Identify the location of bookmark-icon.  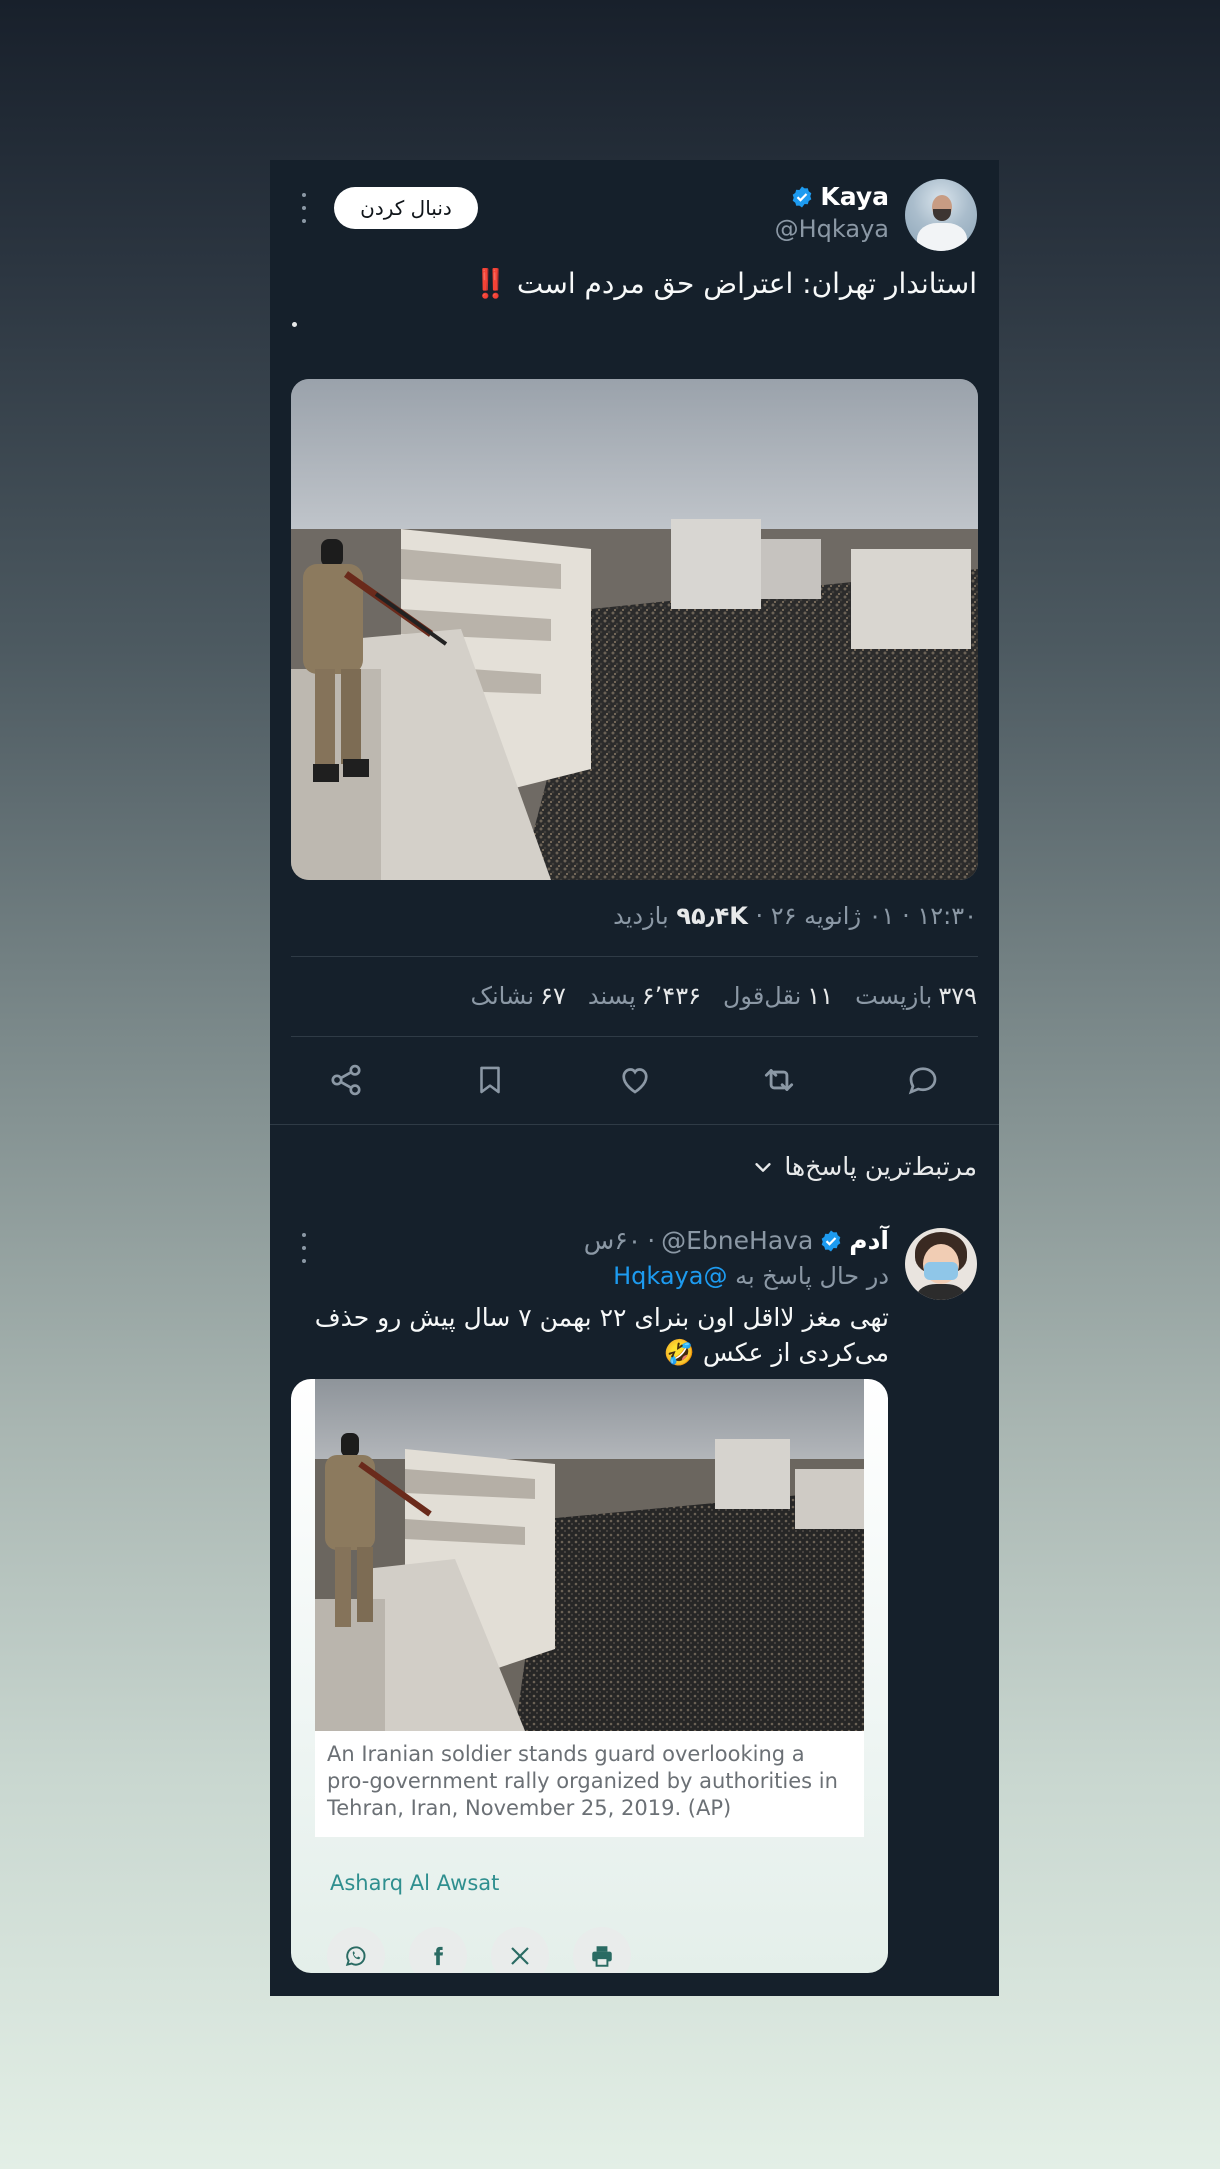
(490, 1080).